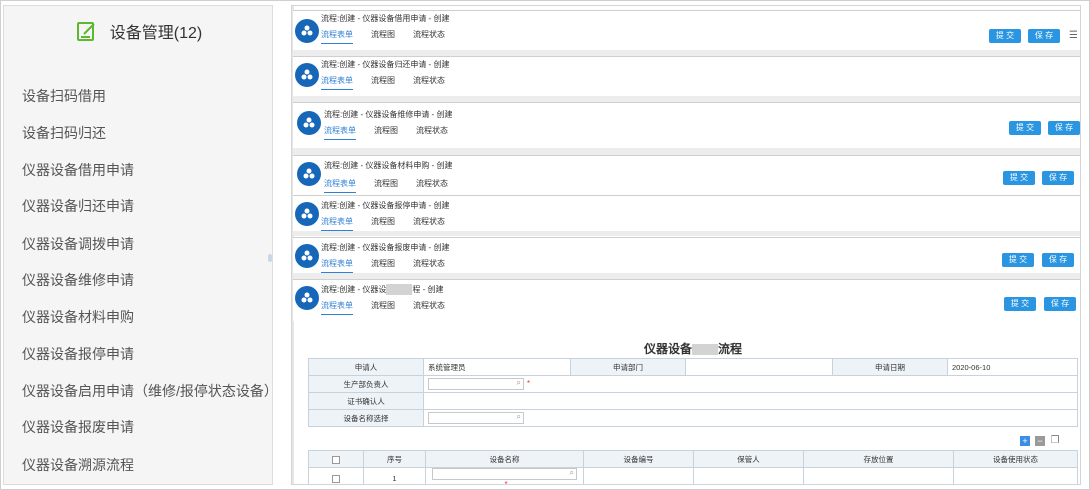 This screenshot has height=490, width=1090. I want to click on applicant-value: 系统管理员, so click(497, 367).